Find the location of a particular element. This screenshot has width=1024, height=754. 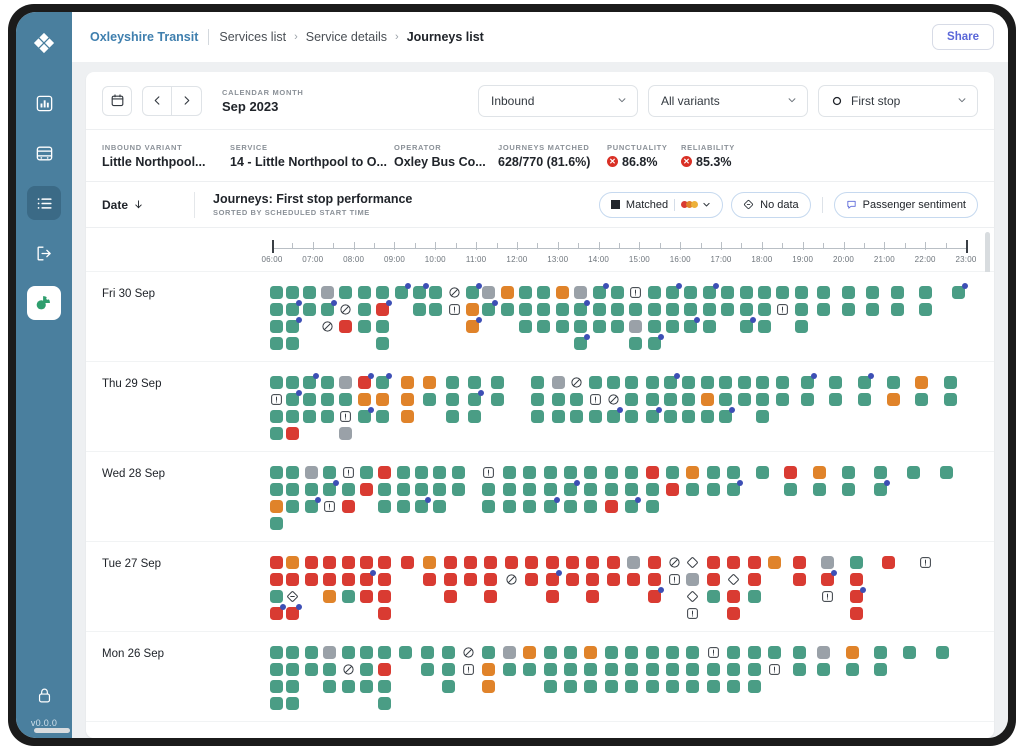

passenger-sentiment-pill: Passenger sentiment is located at coordinates (905, 204).